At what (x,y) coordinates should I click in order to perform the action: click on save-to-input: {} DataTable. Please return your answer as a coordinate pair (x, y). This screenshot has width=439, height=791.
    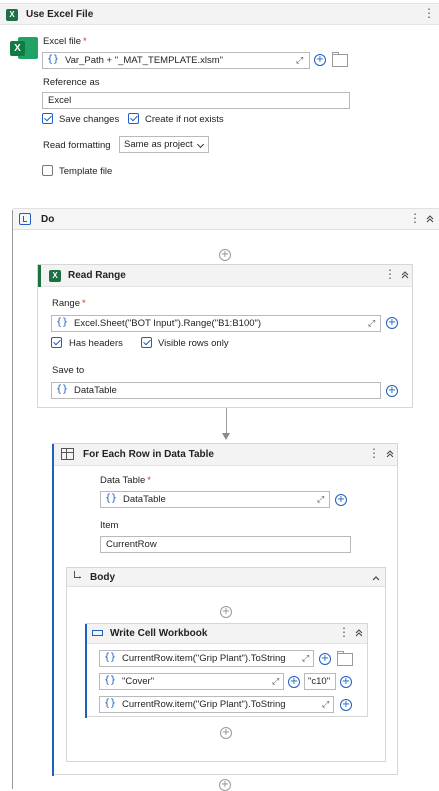
    Looking at the image, I should click on (216, 390).